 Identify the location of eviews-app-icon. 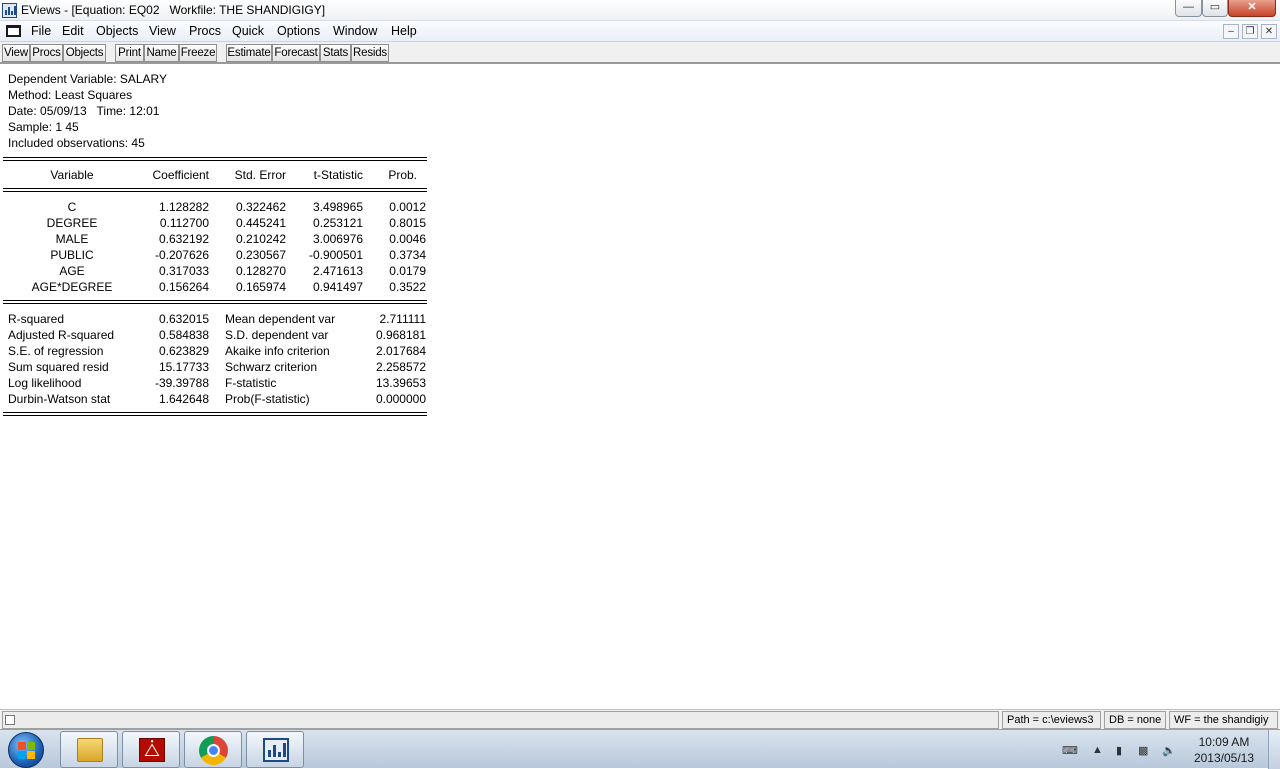
(9, 10).